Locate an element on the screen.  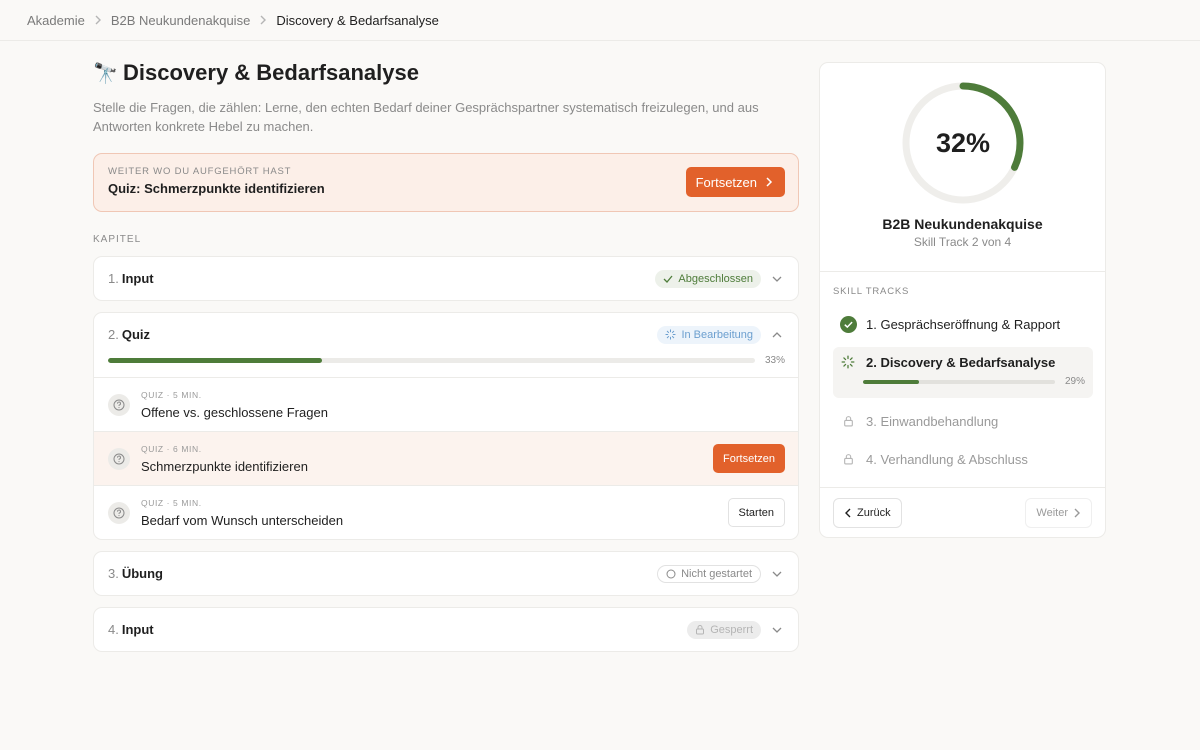
chapter-number: 1. is located at coordinates (113, 278).